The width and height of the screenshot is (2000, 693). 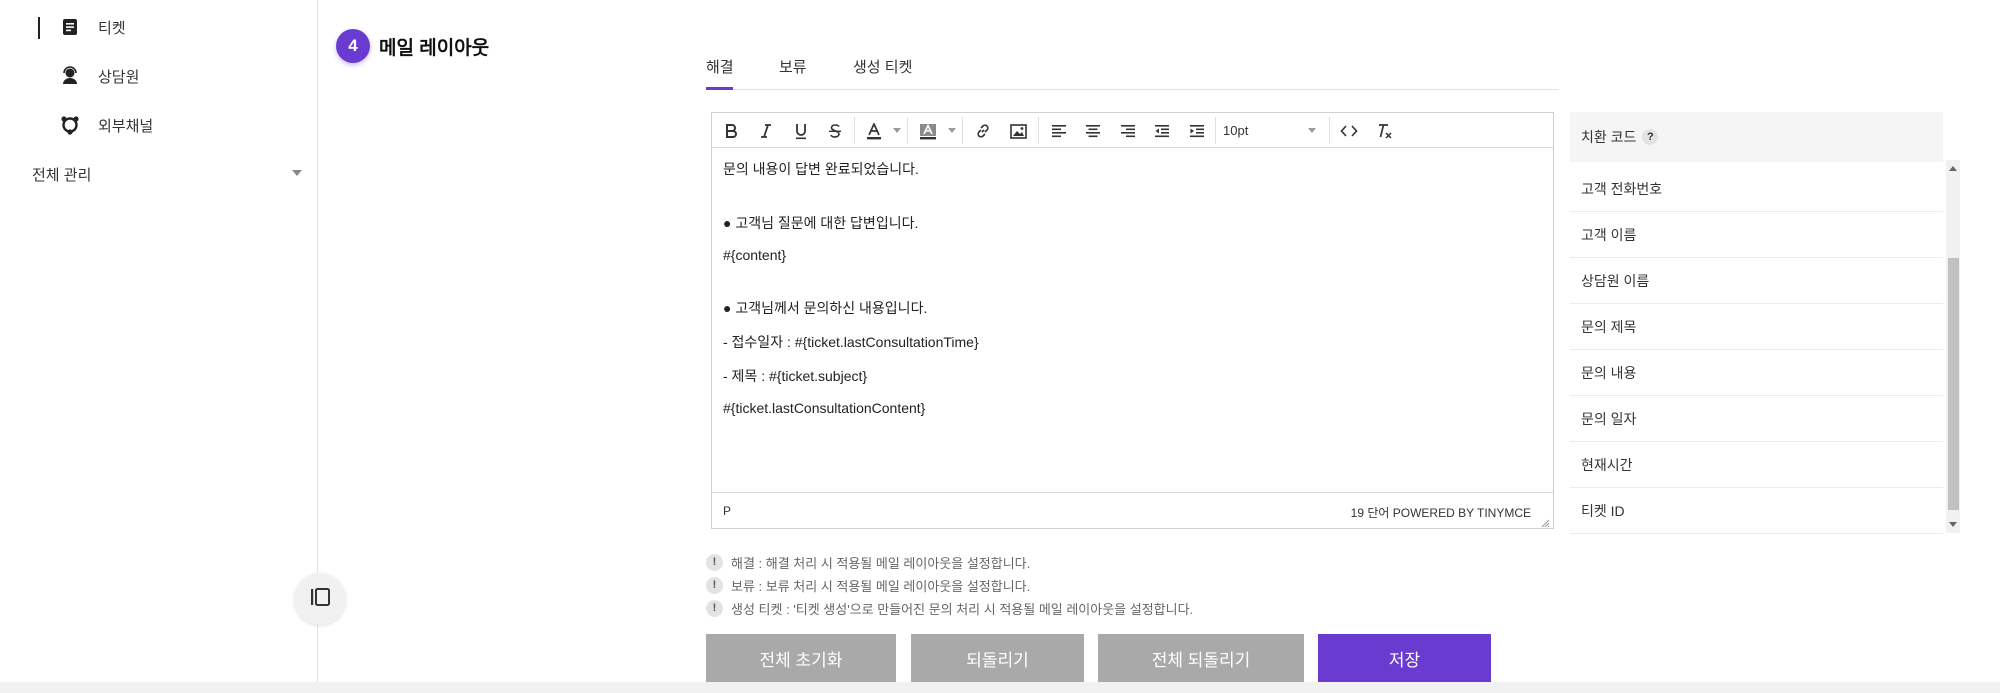 What do you see at coordinates (1953, 384) in the screenshot?
I see `scroll-thumb` at bounding box center [1953, 384].